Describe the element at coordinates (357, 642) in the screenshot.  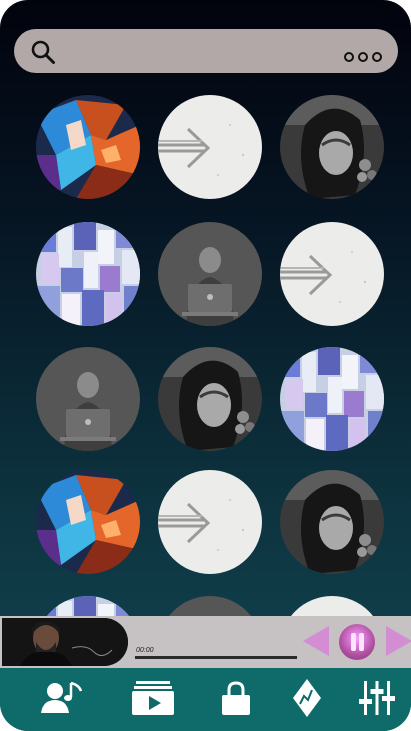
I see `pause-button` at that location.